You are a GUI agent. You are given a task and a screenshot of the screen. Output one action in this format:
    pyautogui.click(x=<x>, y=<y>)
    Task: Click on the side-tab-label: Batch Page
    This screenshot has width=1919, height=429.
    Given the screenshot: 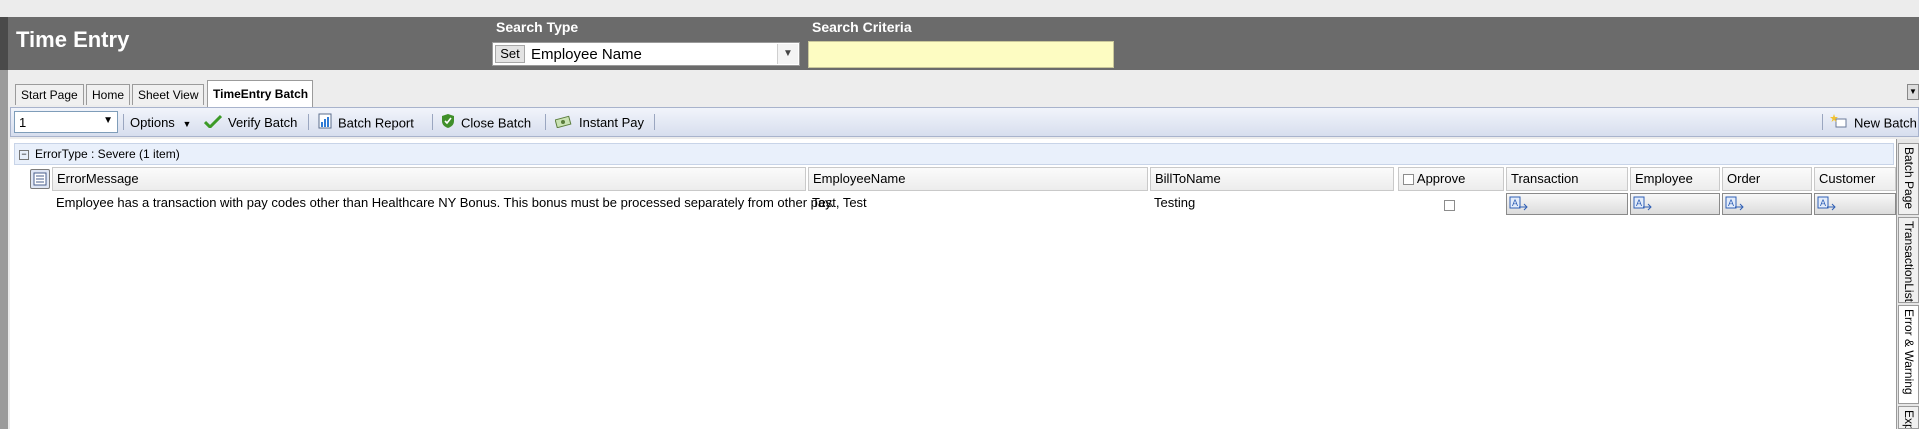 What is the action you would take?
    pyautogui.click(x=1909, y=178)
    